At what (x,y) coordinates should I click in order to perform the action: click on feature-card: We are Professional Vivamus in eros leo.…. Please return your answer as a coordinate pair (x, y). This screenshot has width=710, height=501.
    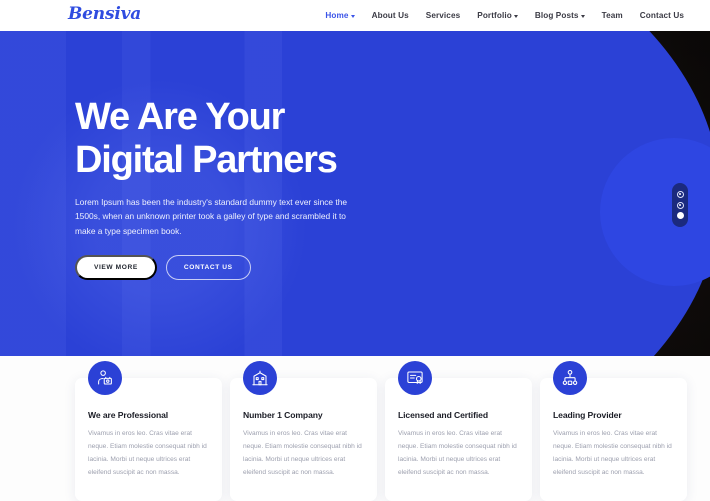
    Looking at the image, I should click on (148, 431).